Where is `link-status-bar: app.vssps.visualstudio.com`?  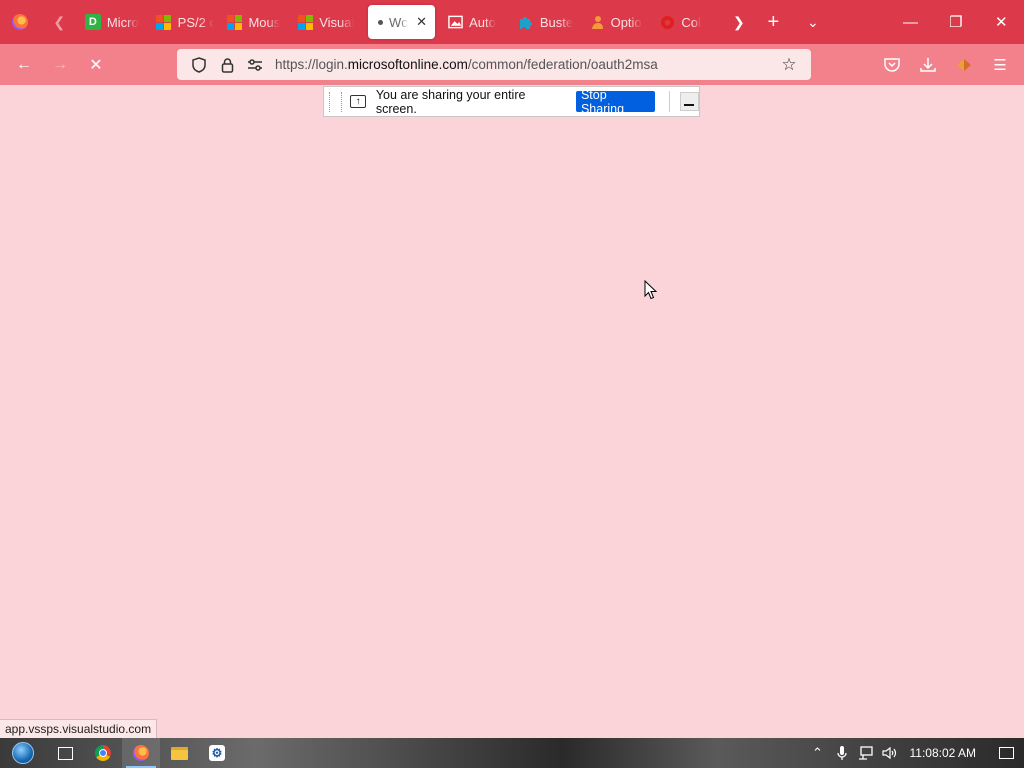
link-status-bar: app.vssps.visualstudio.com is located at coordinates (79, 728).